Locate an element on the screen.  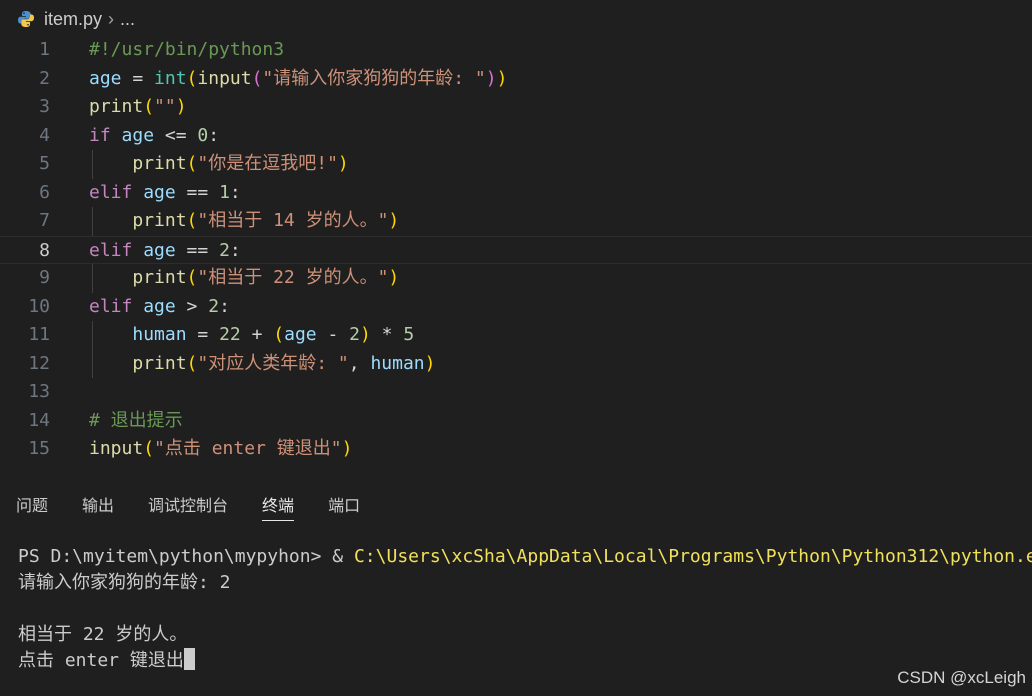
token: = is located at coordinates (203, 334).